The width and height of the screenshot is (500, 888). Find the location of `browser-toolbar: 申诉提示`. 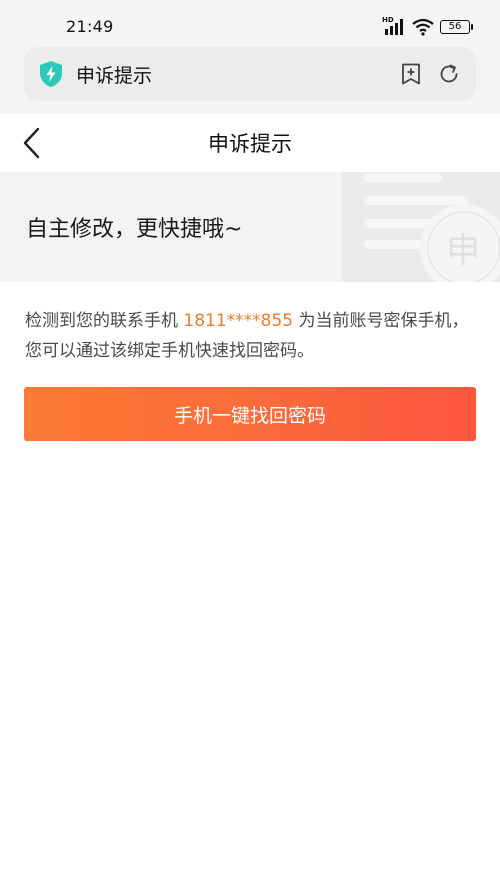

browser-toolbar: 申诉提示 is located at coordinates (250, 80).